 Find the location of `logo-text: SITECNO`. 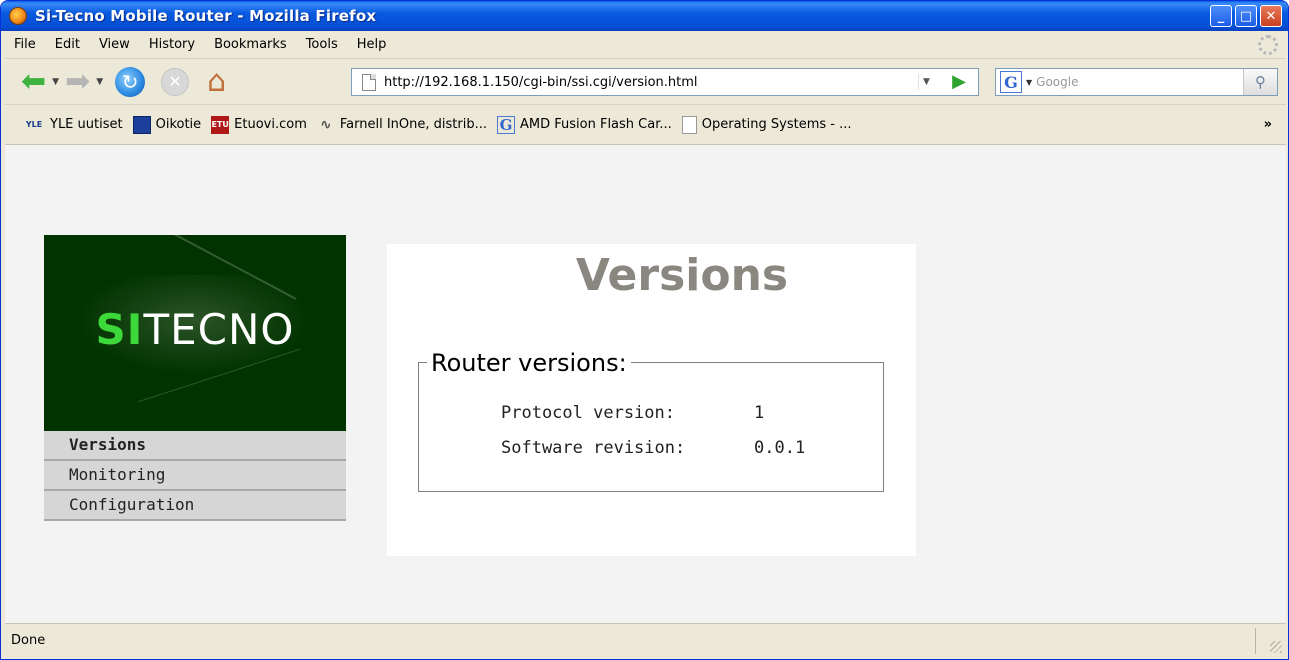

logo-text: SITECNO is located at coordinates (195, 329).